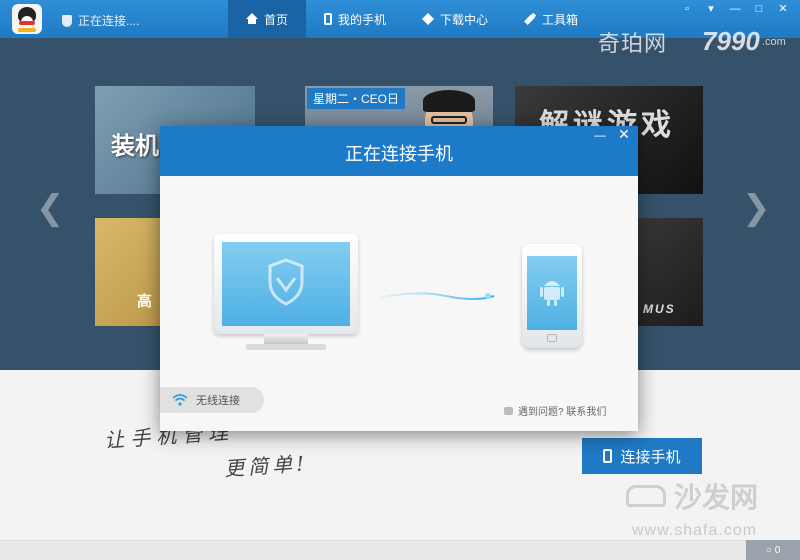 The image size is (800, 560). Describe the element at coordinates (286, 347) in the screenshot. I see `monitor-base` at that location.